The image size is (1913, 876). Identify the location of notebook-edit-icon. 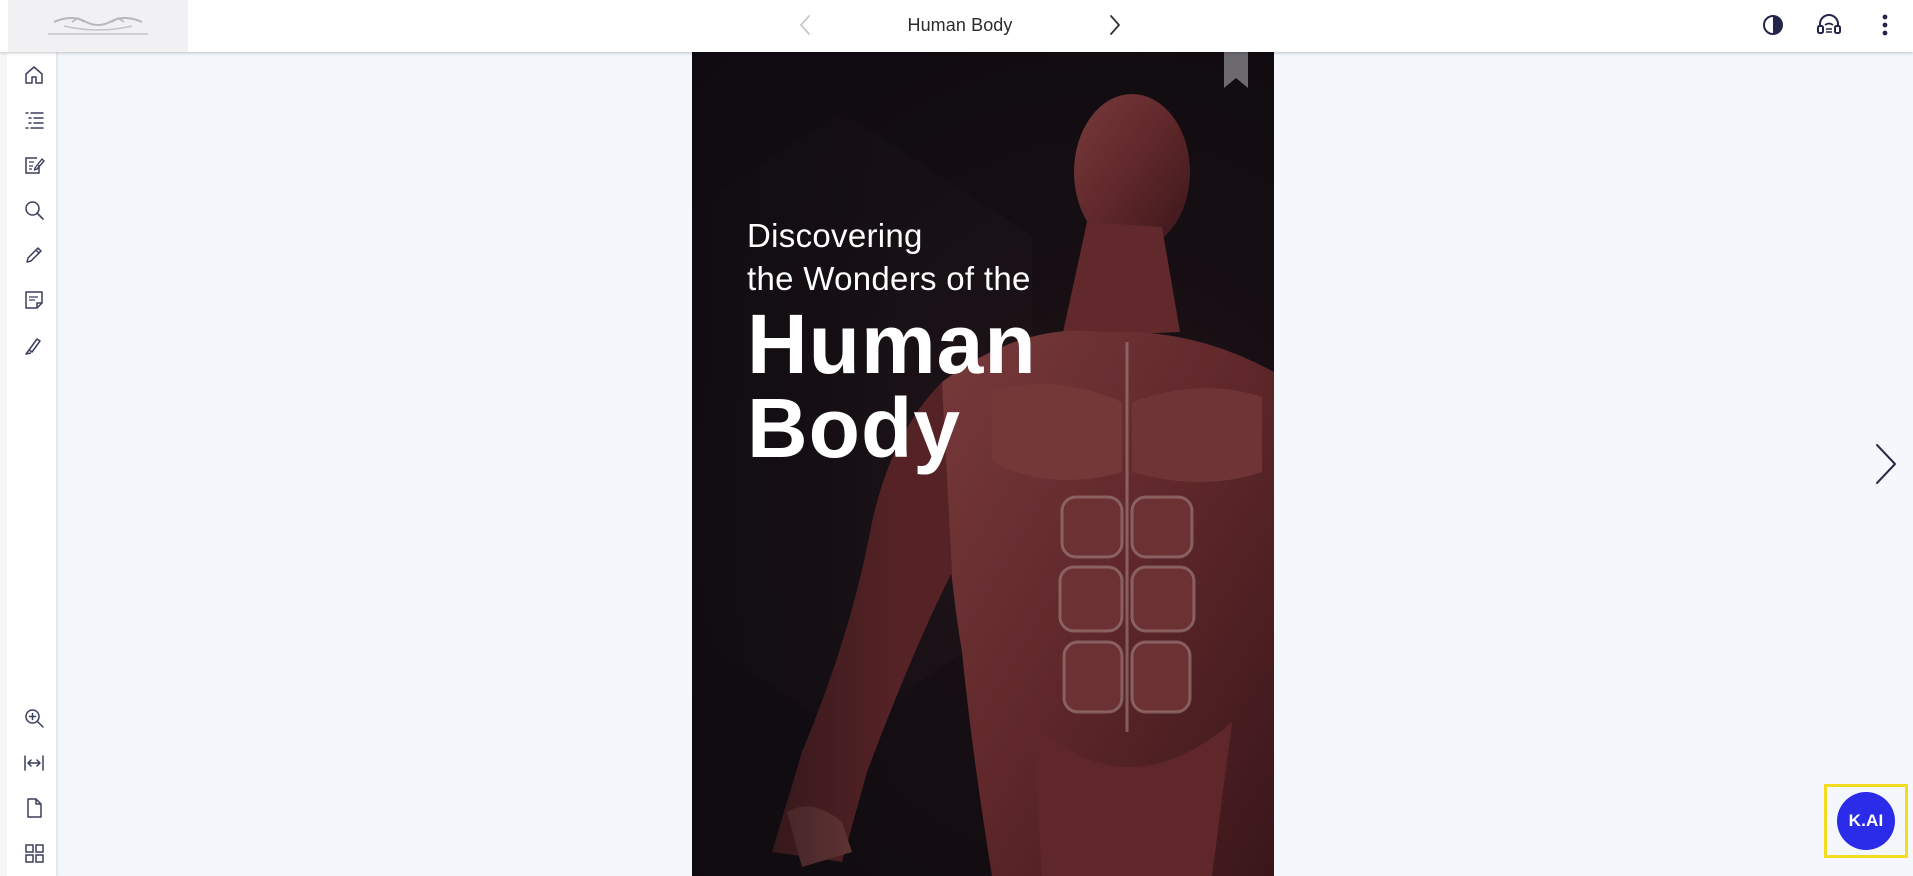
(35, 165).